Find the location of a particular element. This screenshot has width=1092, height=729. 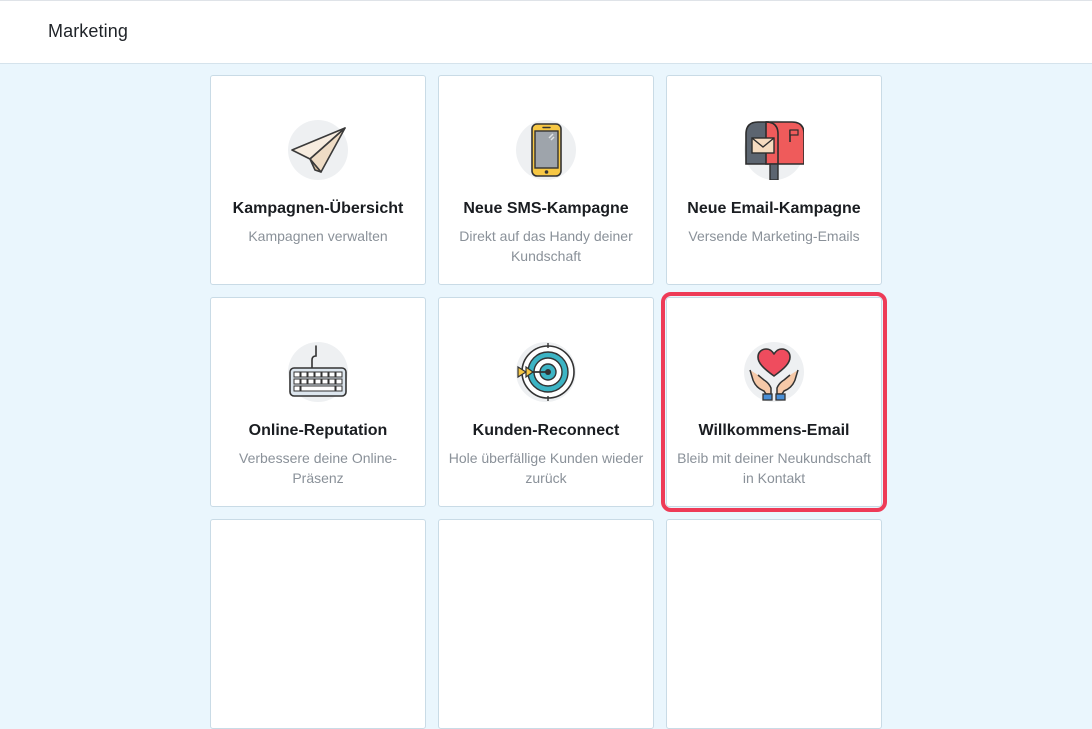

card-title: Willkommens-Email is located at coordinates (774, 430).